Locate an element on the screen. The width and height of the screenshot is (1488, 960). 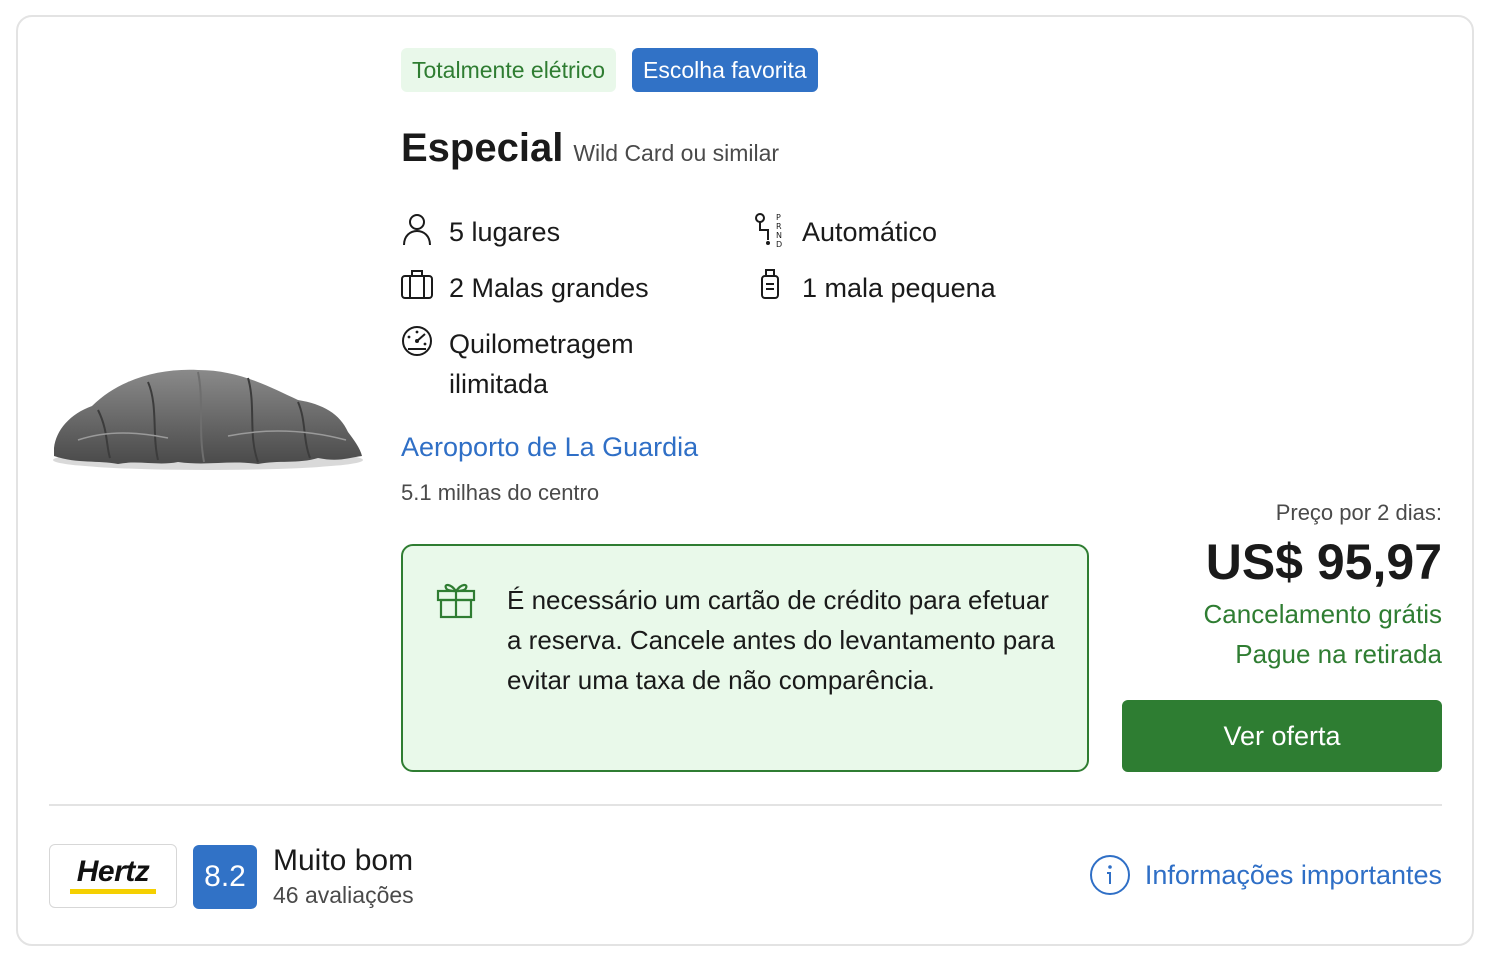
feature-seats: 5 lugares is located at coordinates (480, 232).